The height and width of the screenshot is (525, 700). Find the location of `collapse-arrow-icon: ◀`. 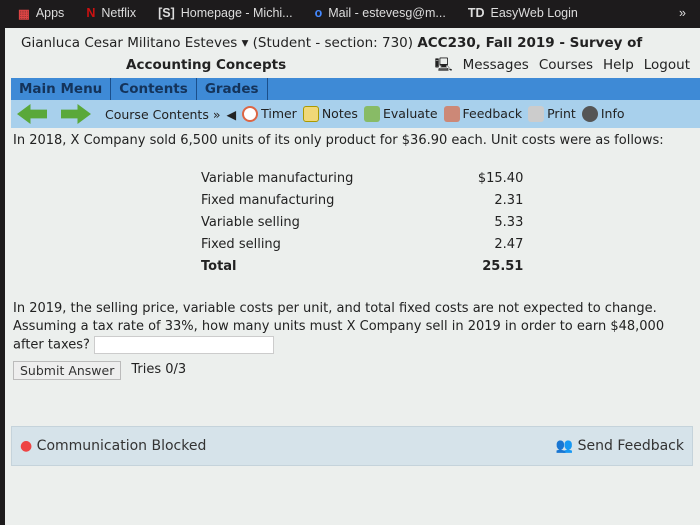

collapse-arrow-icon: ◀ is located at coordinates (231, 114).